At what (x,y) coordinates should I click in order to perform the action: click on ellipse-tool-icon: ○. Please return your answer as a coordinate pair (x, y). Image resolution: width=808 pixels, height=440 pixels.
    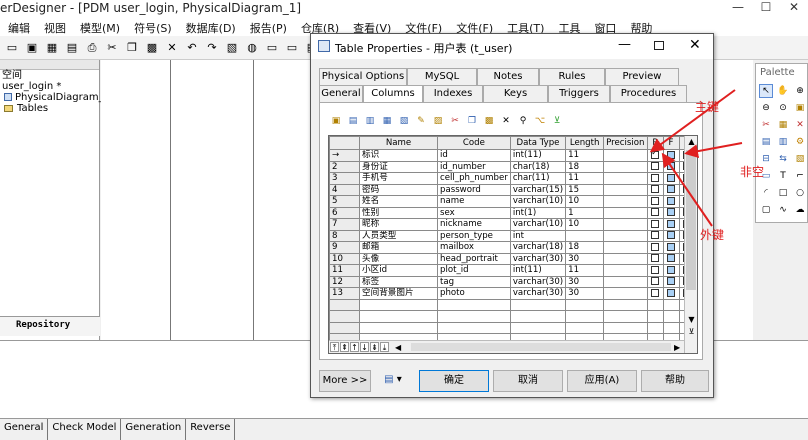
    Looking at the image, I should click on (800, 193).